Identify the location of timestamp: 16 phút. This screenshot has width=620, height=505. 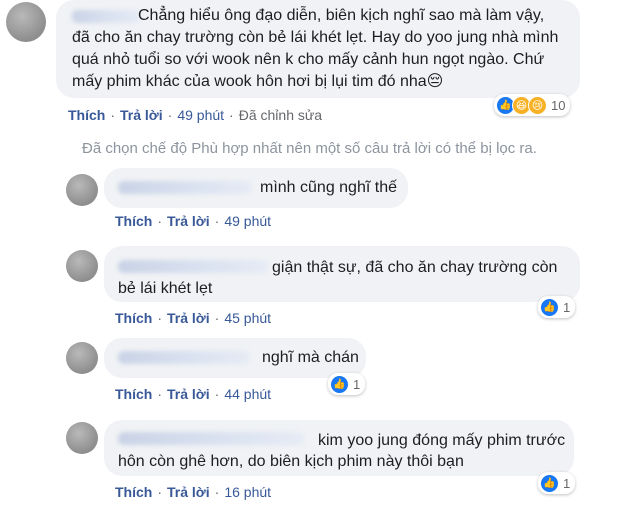
(247, 492).